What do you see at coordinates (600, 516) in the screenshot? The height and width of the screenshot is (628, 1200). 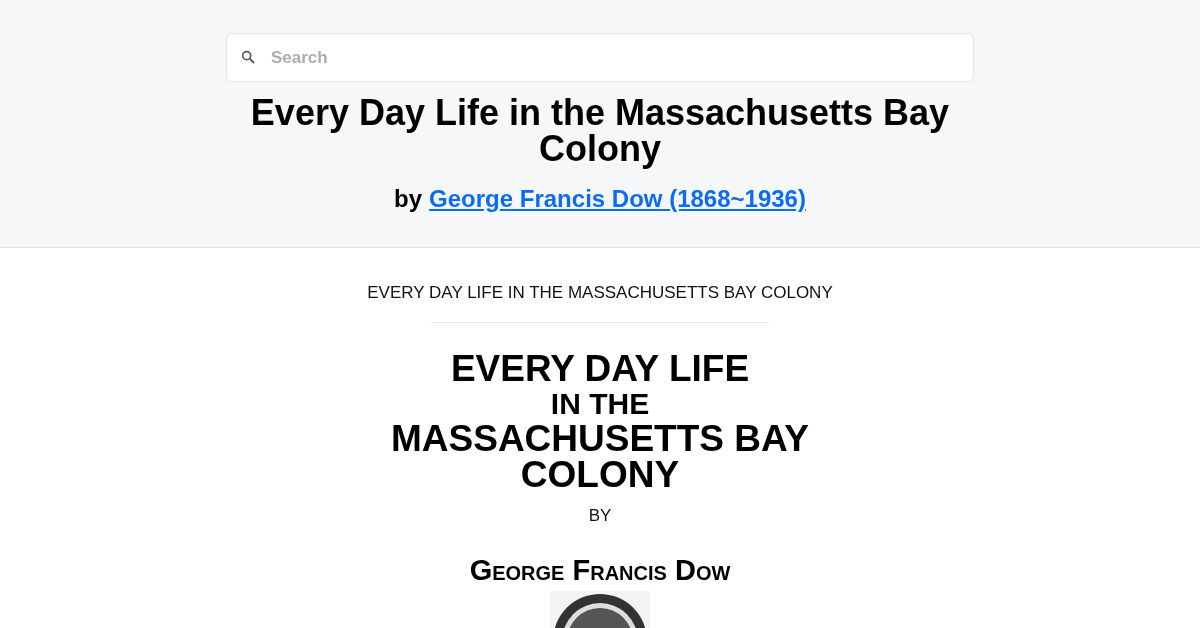 I see `by-text: BY` at bounding box center [600, 516].